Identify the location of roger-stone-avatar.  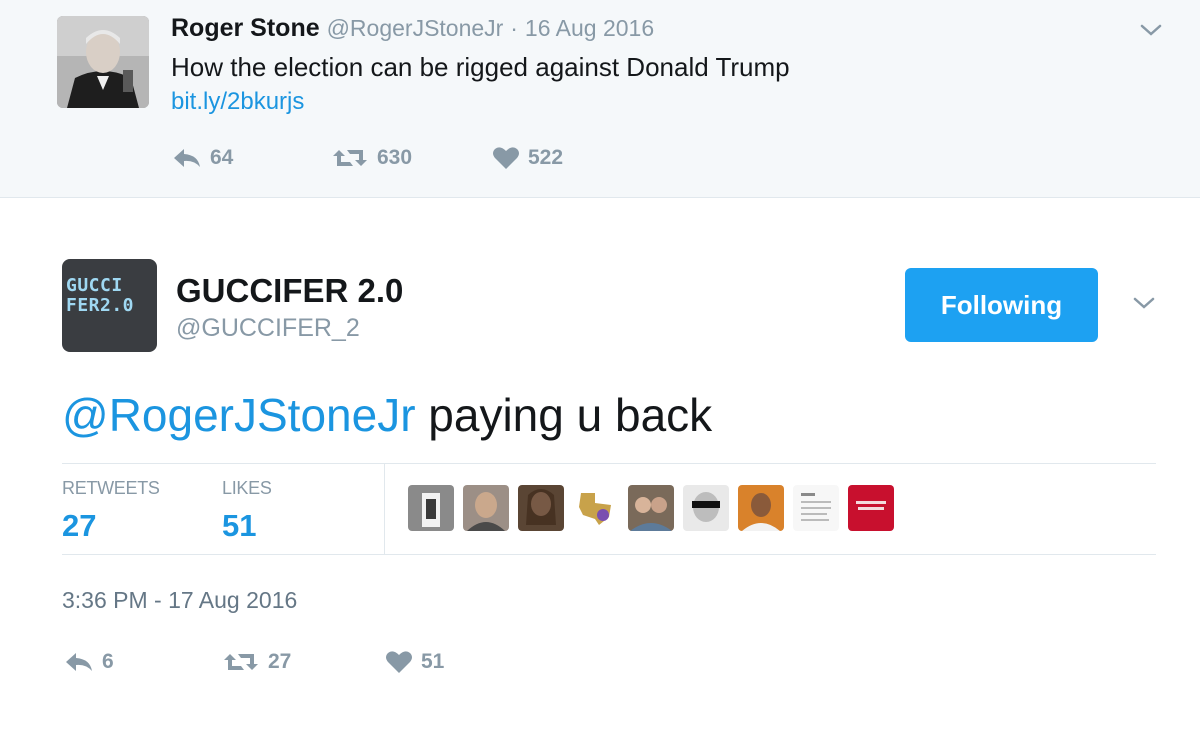
(103, 62).